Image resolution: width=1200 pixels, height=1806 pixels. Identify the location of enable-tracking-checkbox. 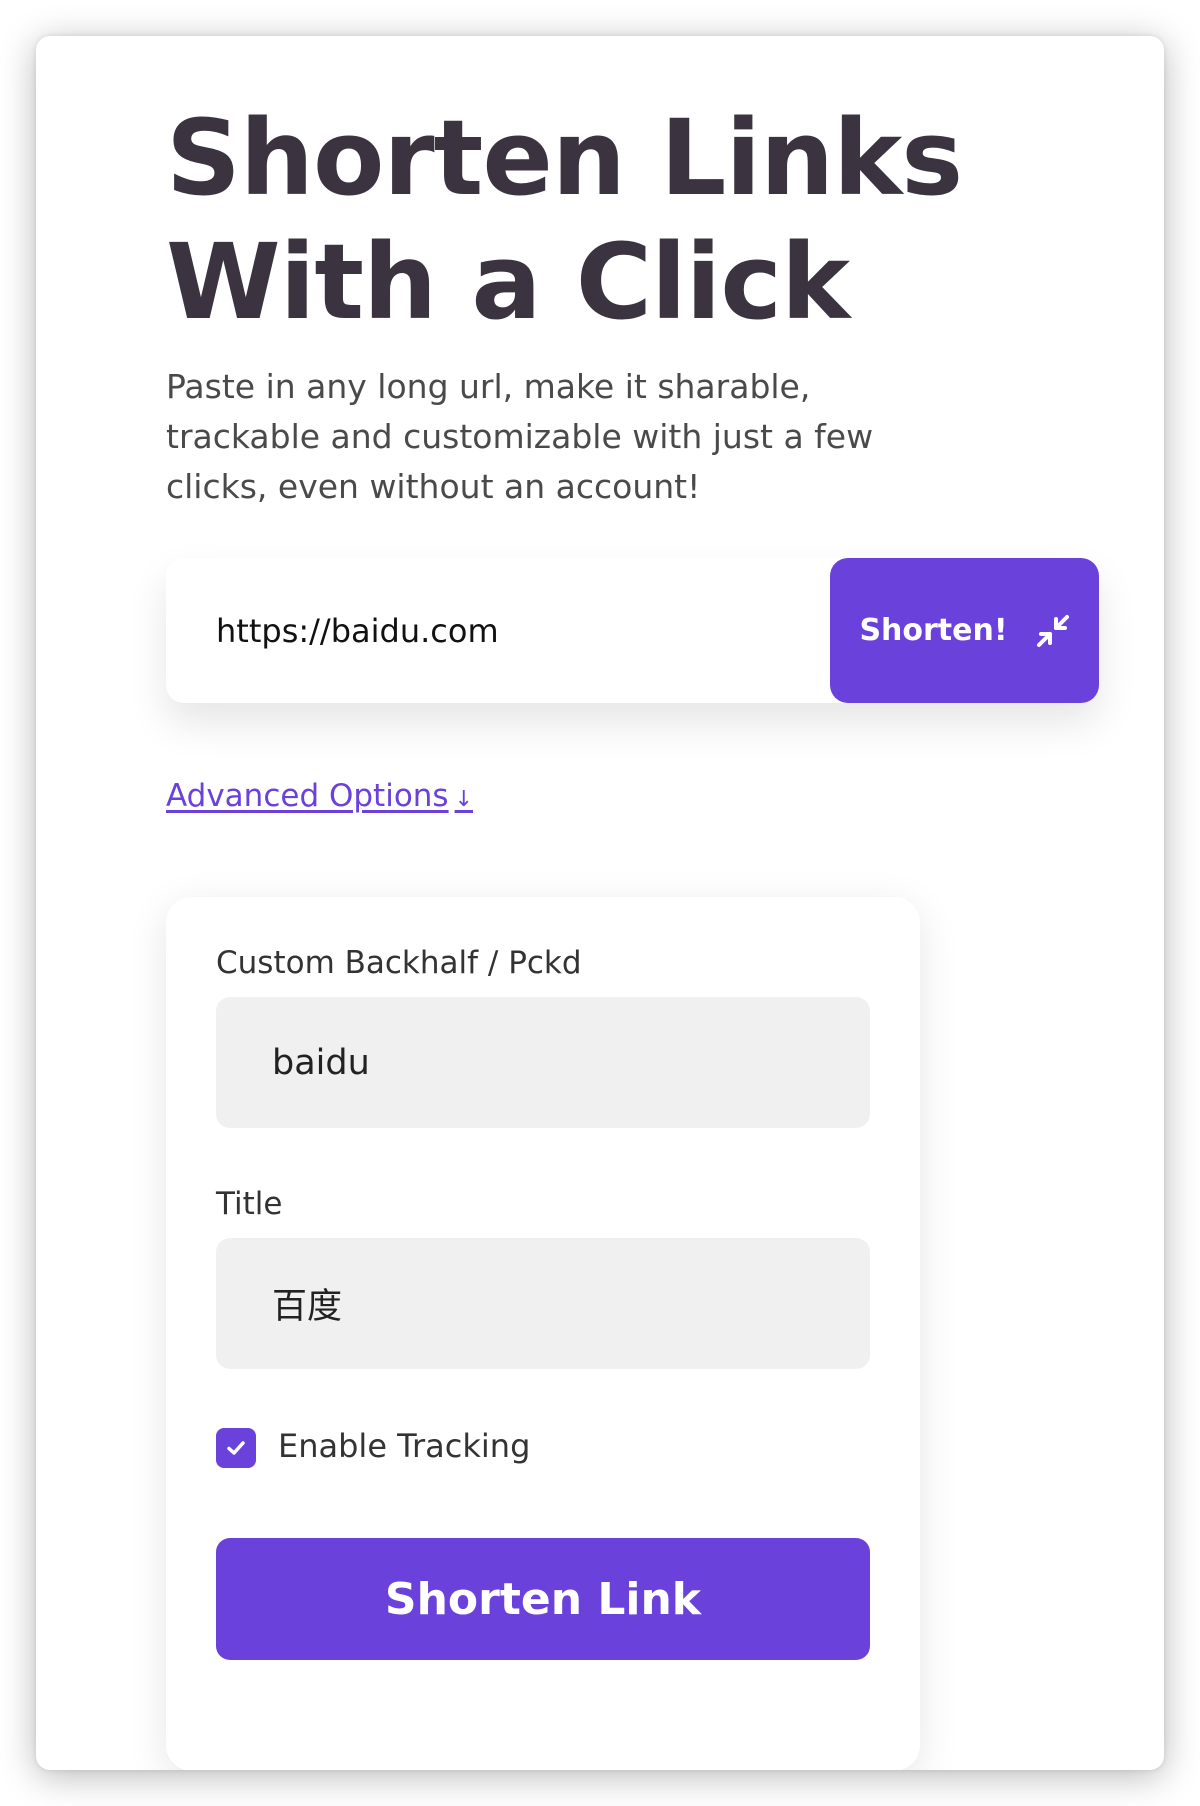
(236, 1448).